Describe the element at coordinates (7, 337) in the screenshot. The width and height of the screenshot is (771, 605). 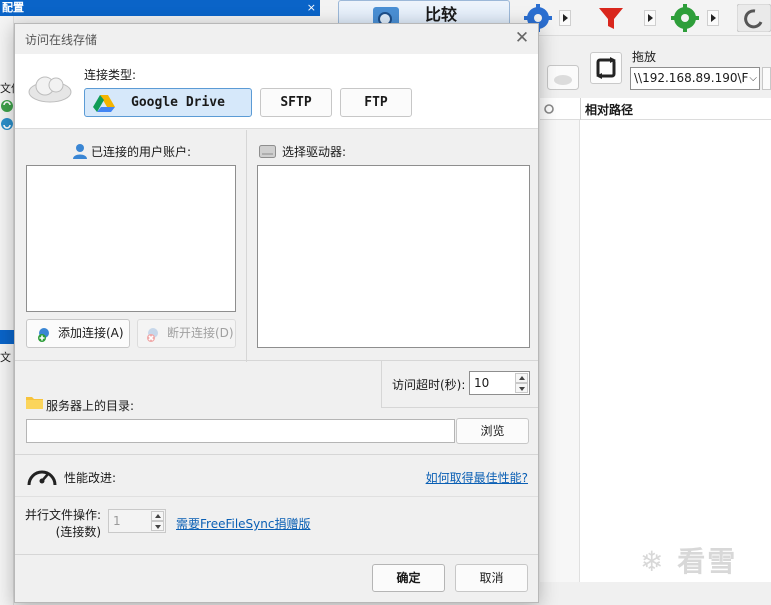
I see `left-selected-cell` at that location.